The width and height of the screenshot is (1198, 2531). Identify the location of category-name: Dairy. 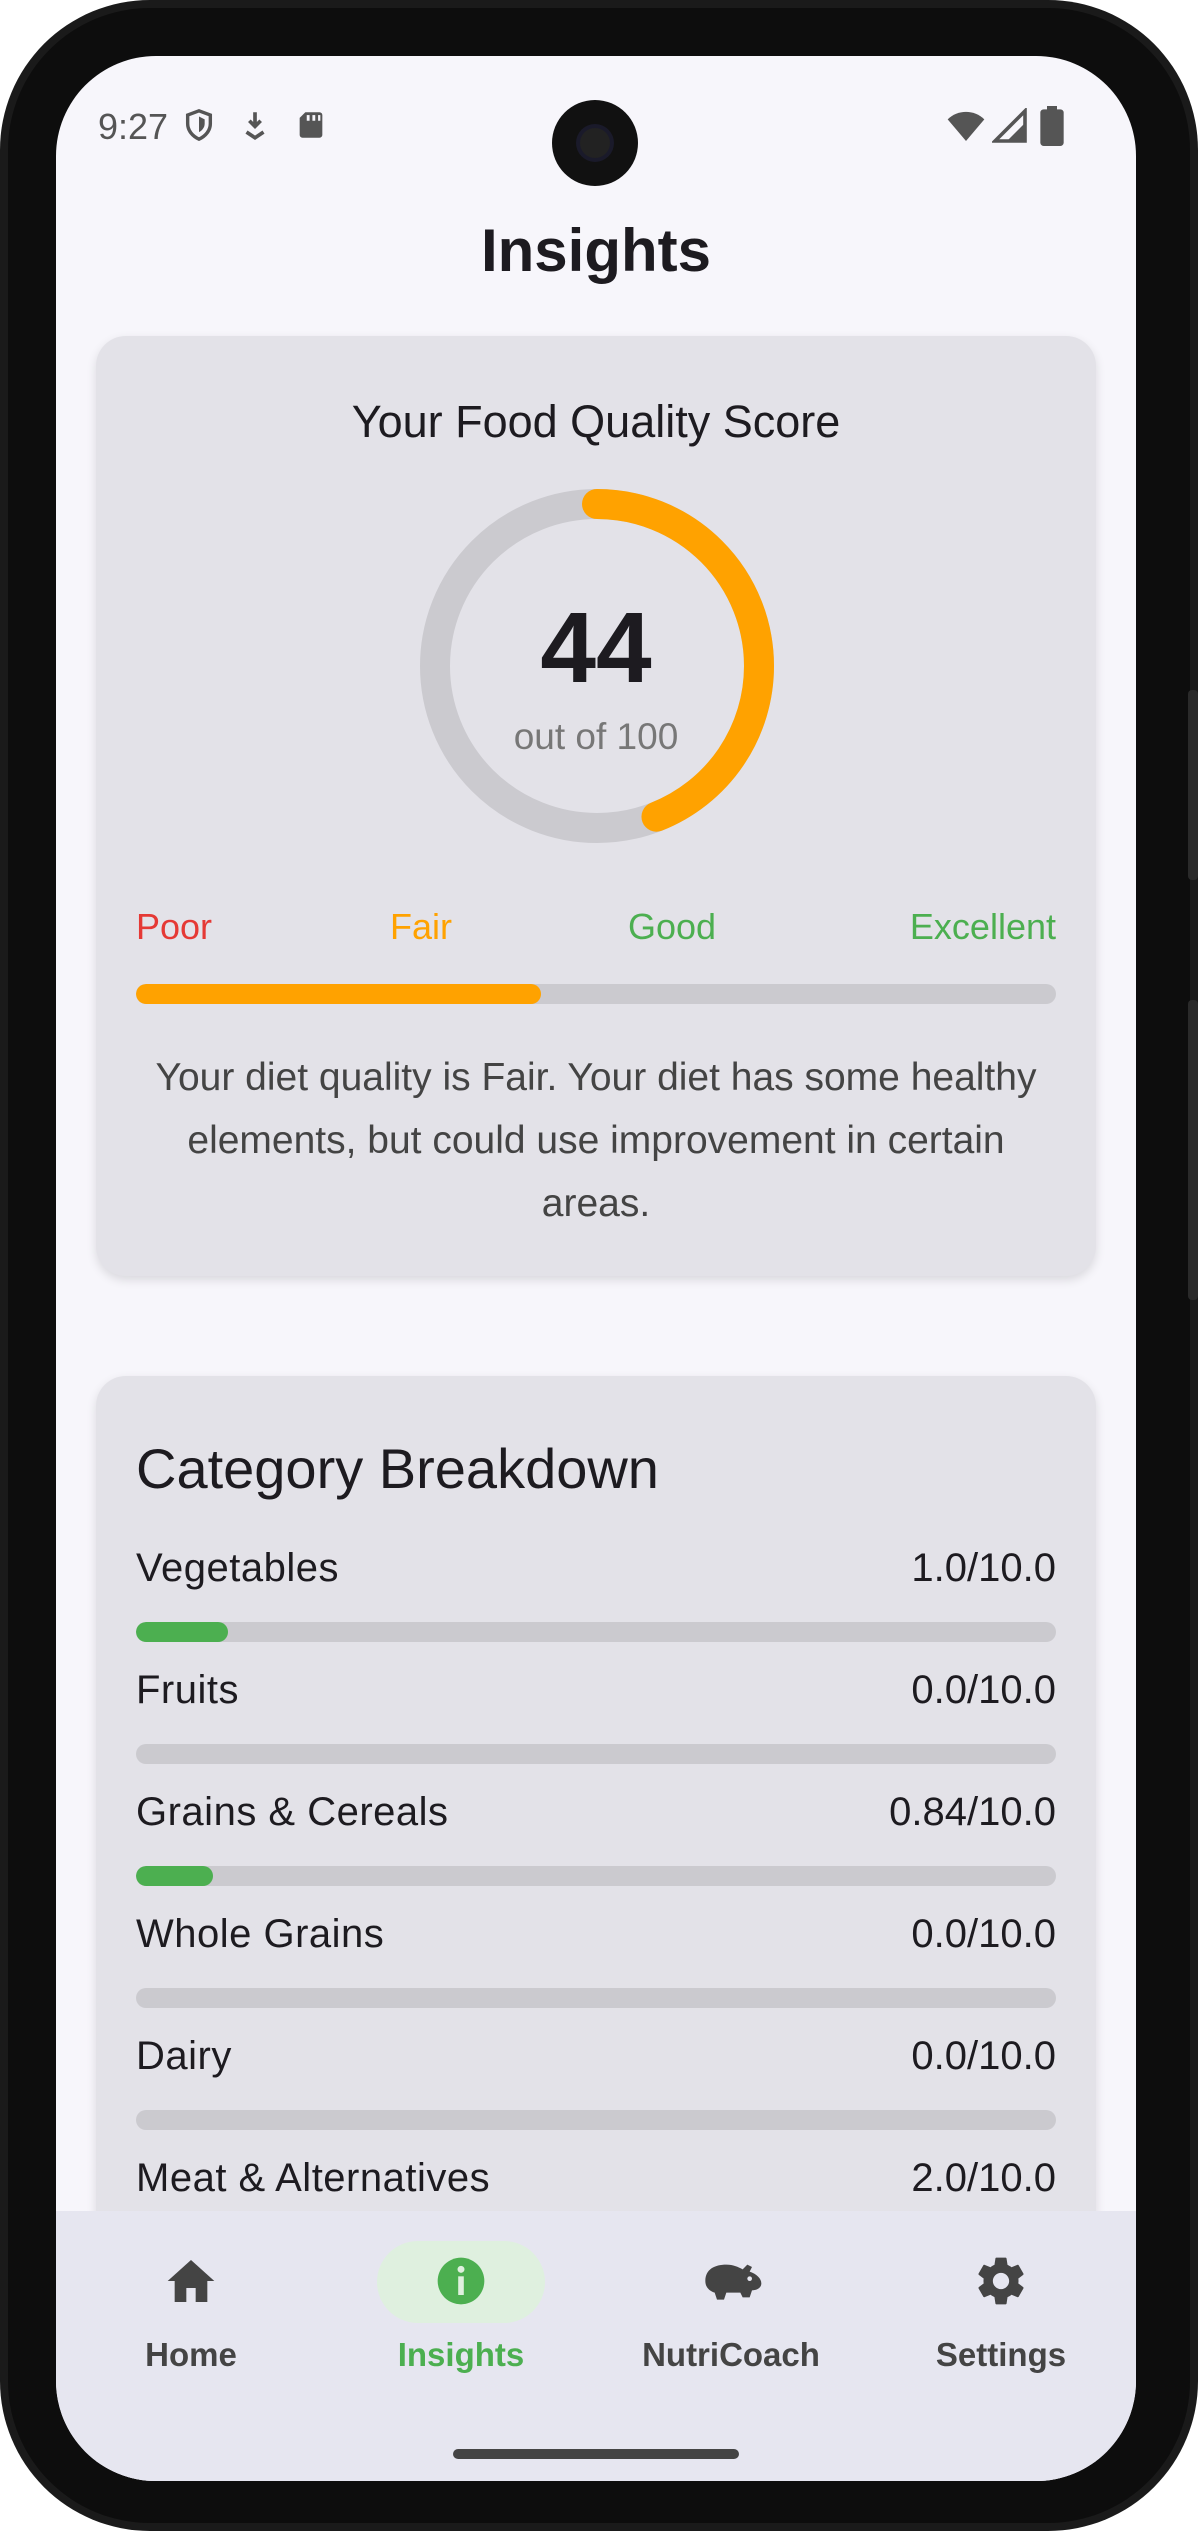
(184, 2056).